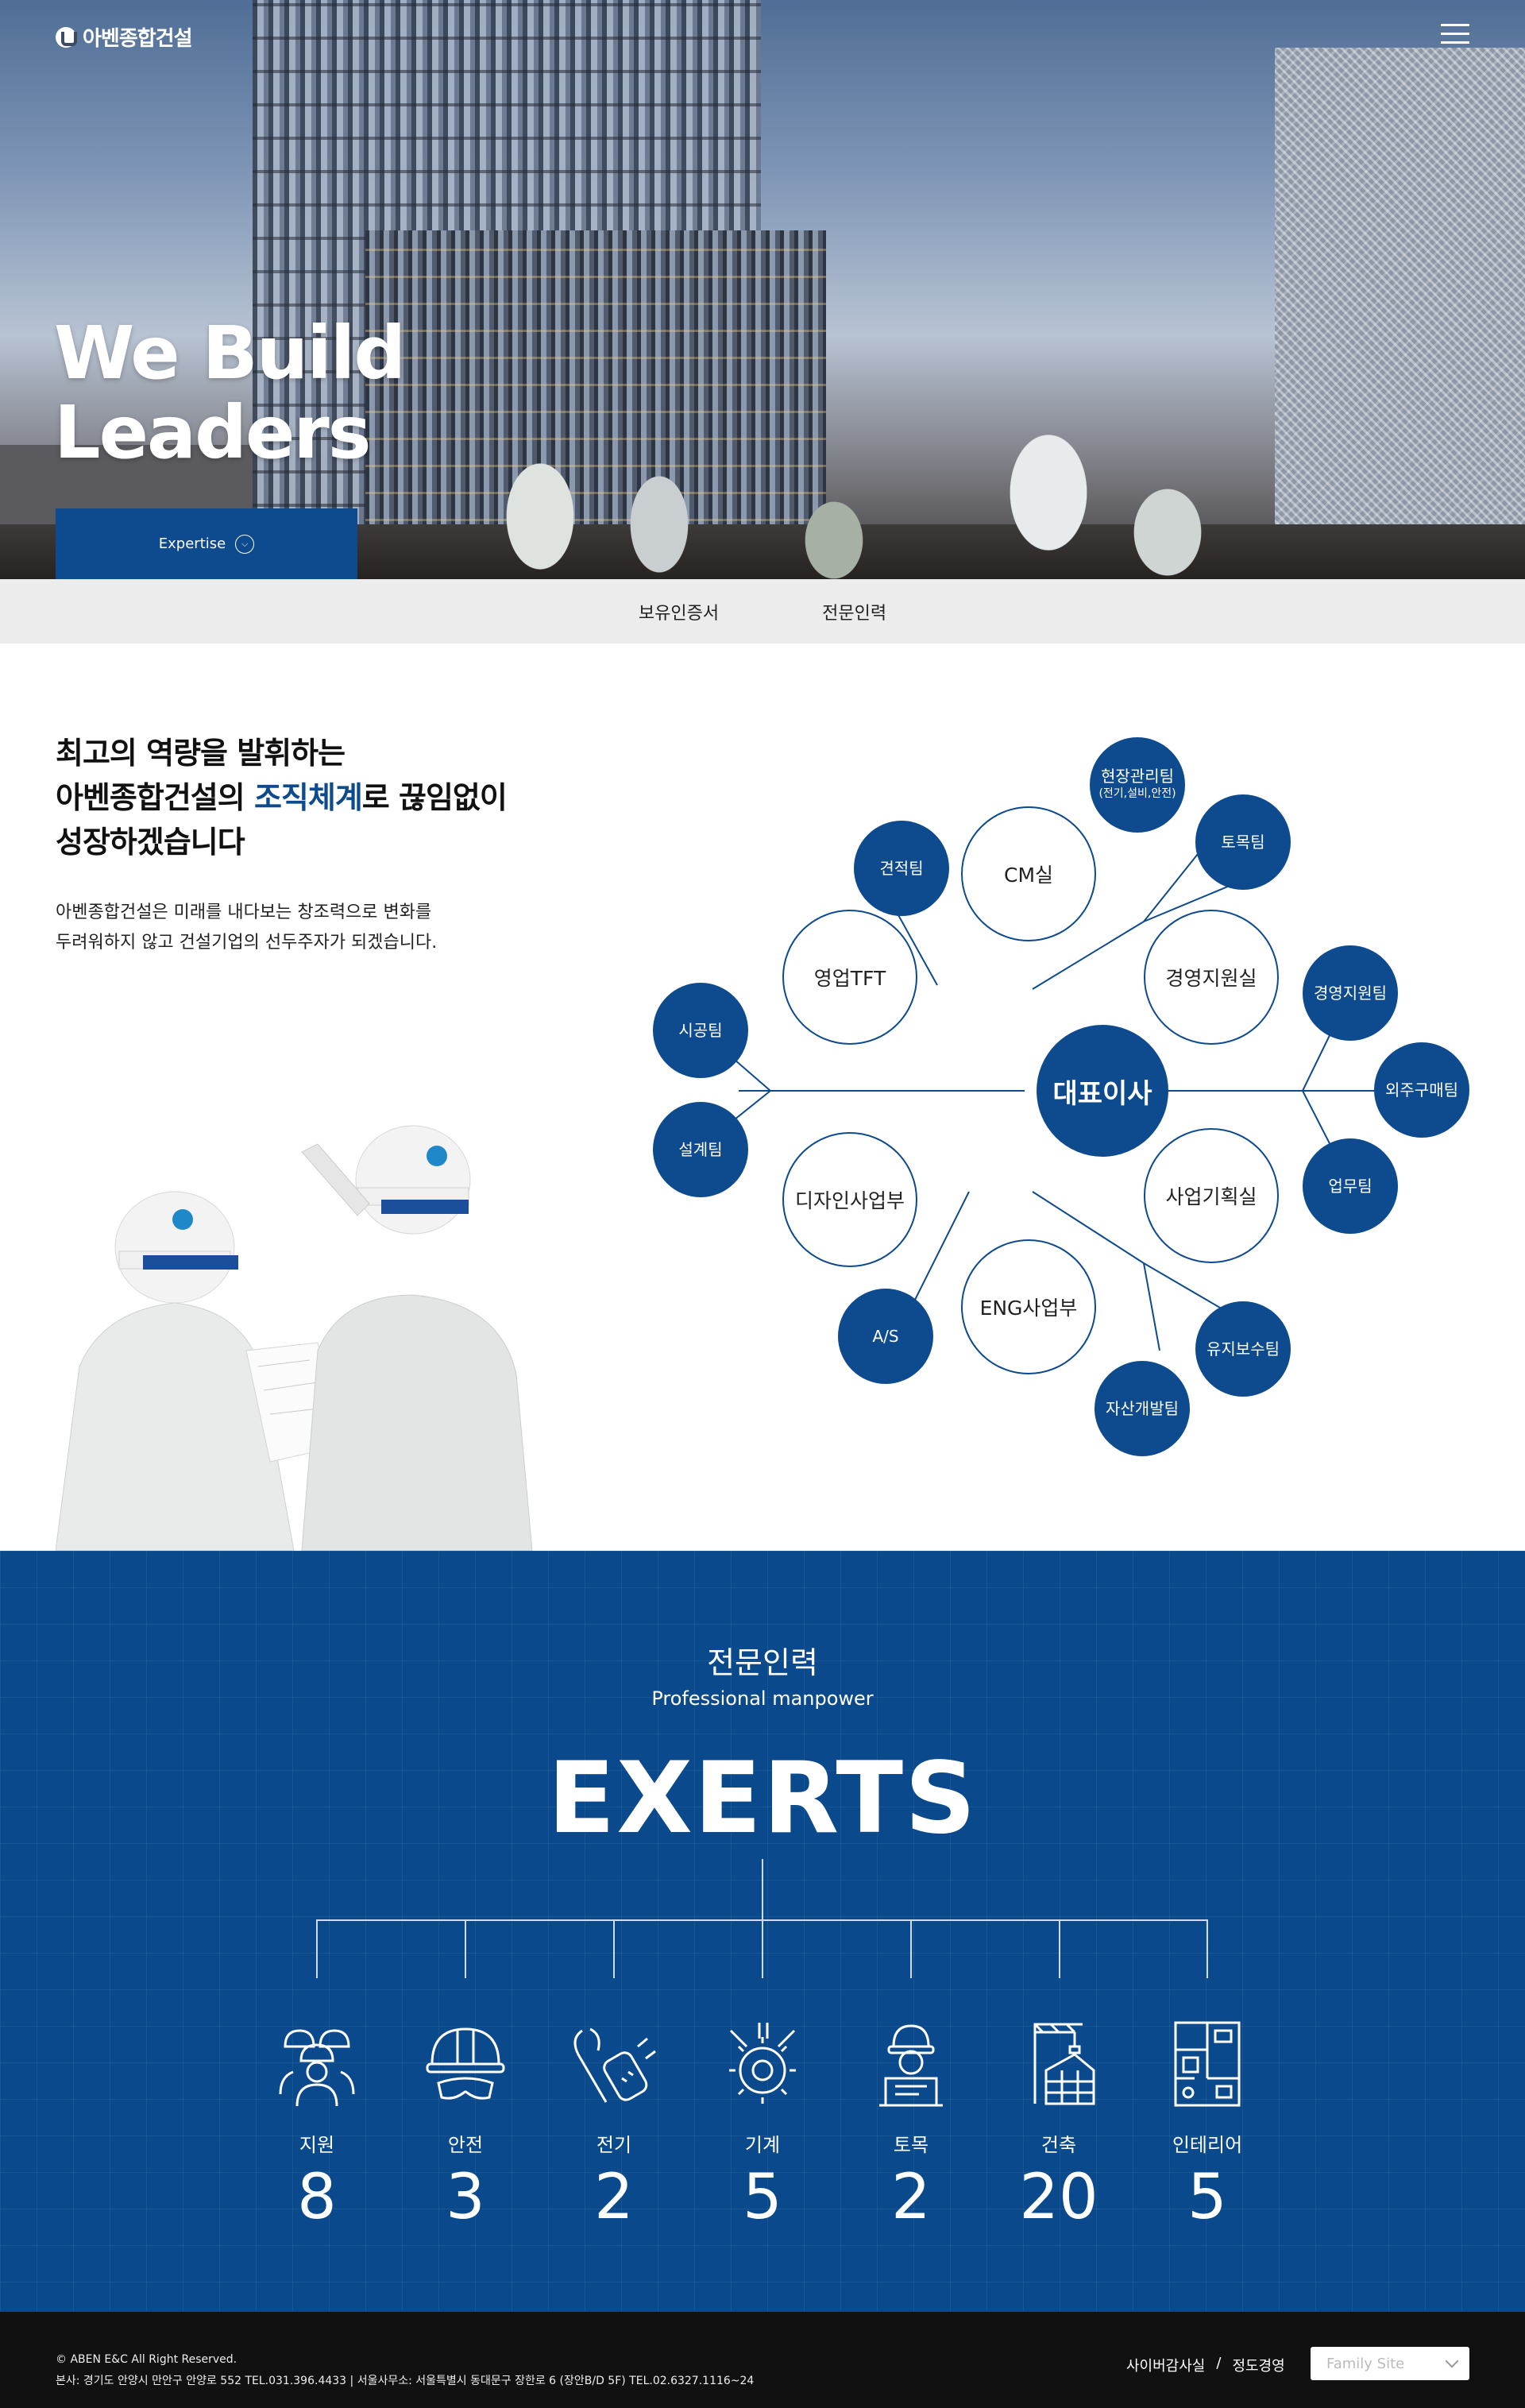  Describe the element at coordinates (1452, 2361) in the screenshot. I see `chevron-down-icon` at that location.